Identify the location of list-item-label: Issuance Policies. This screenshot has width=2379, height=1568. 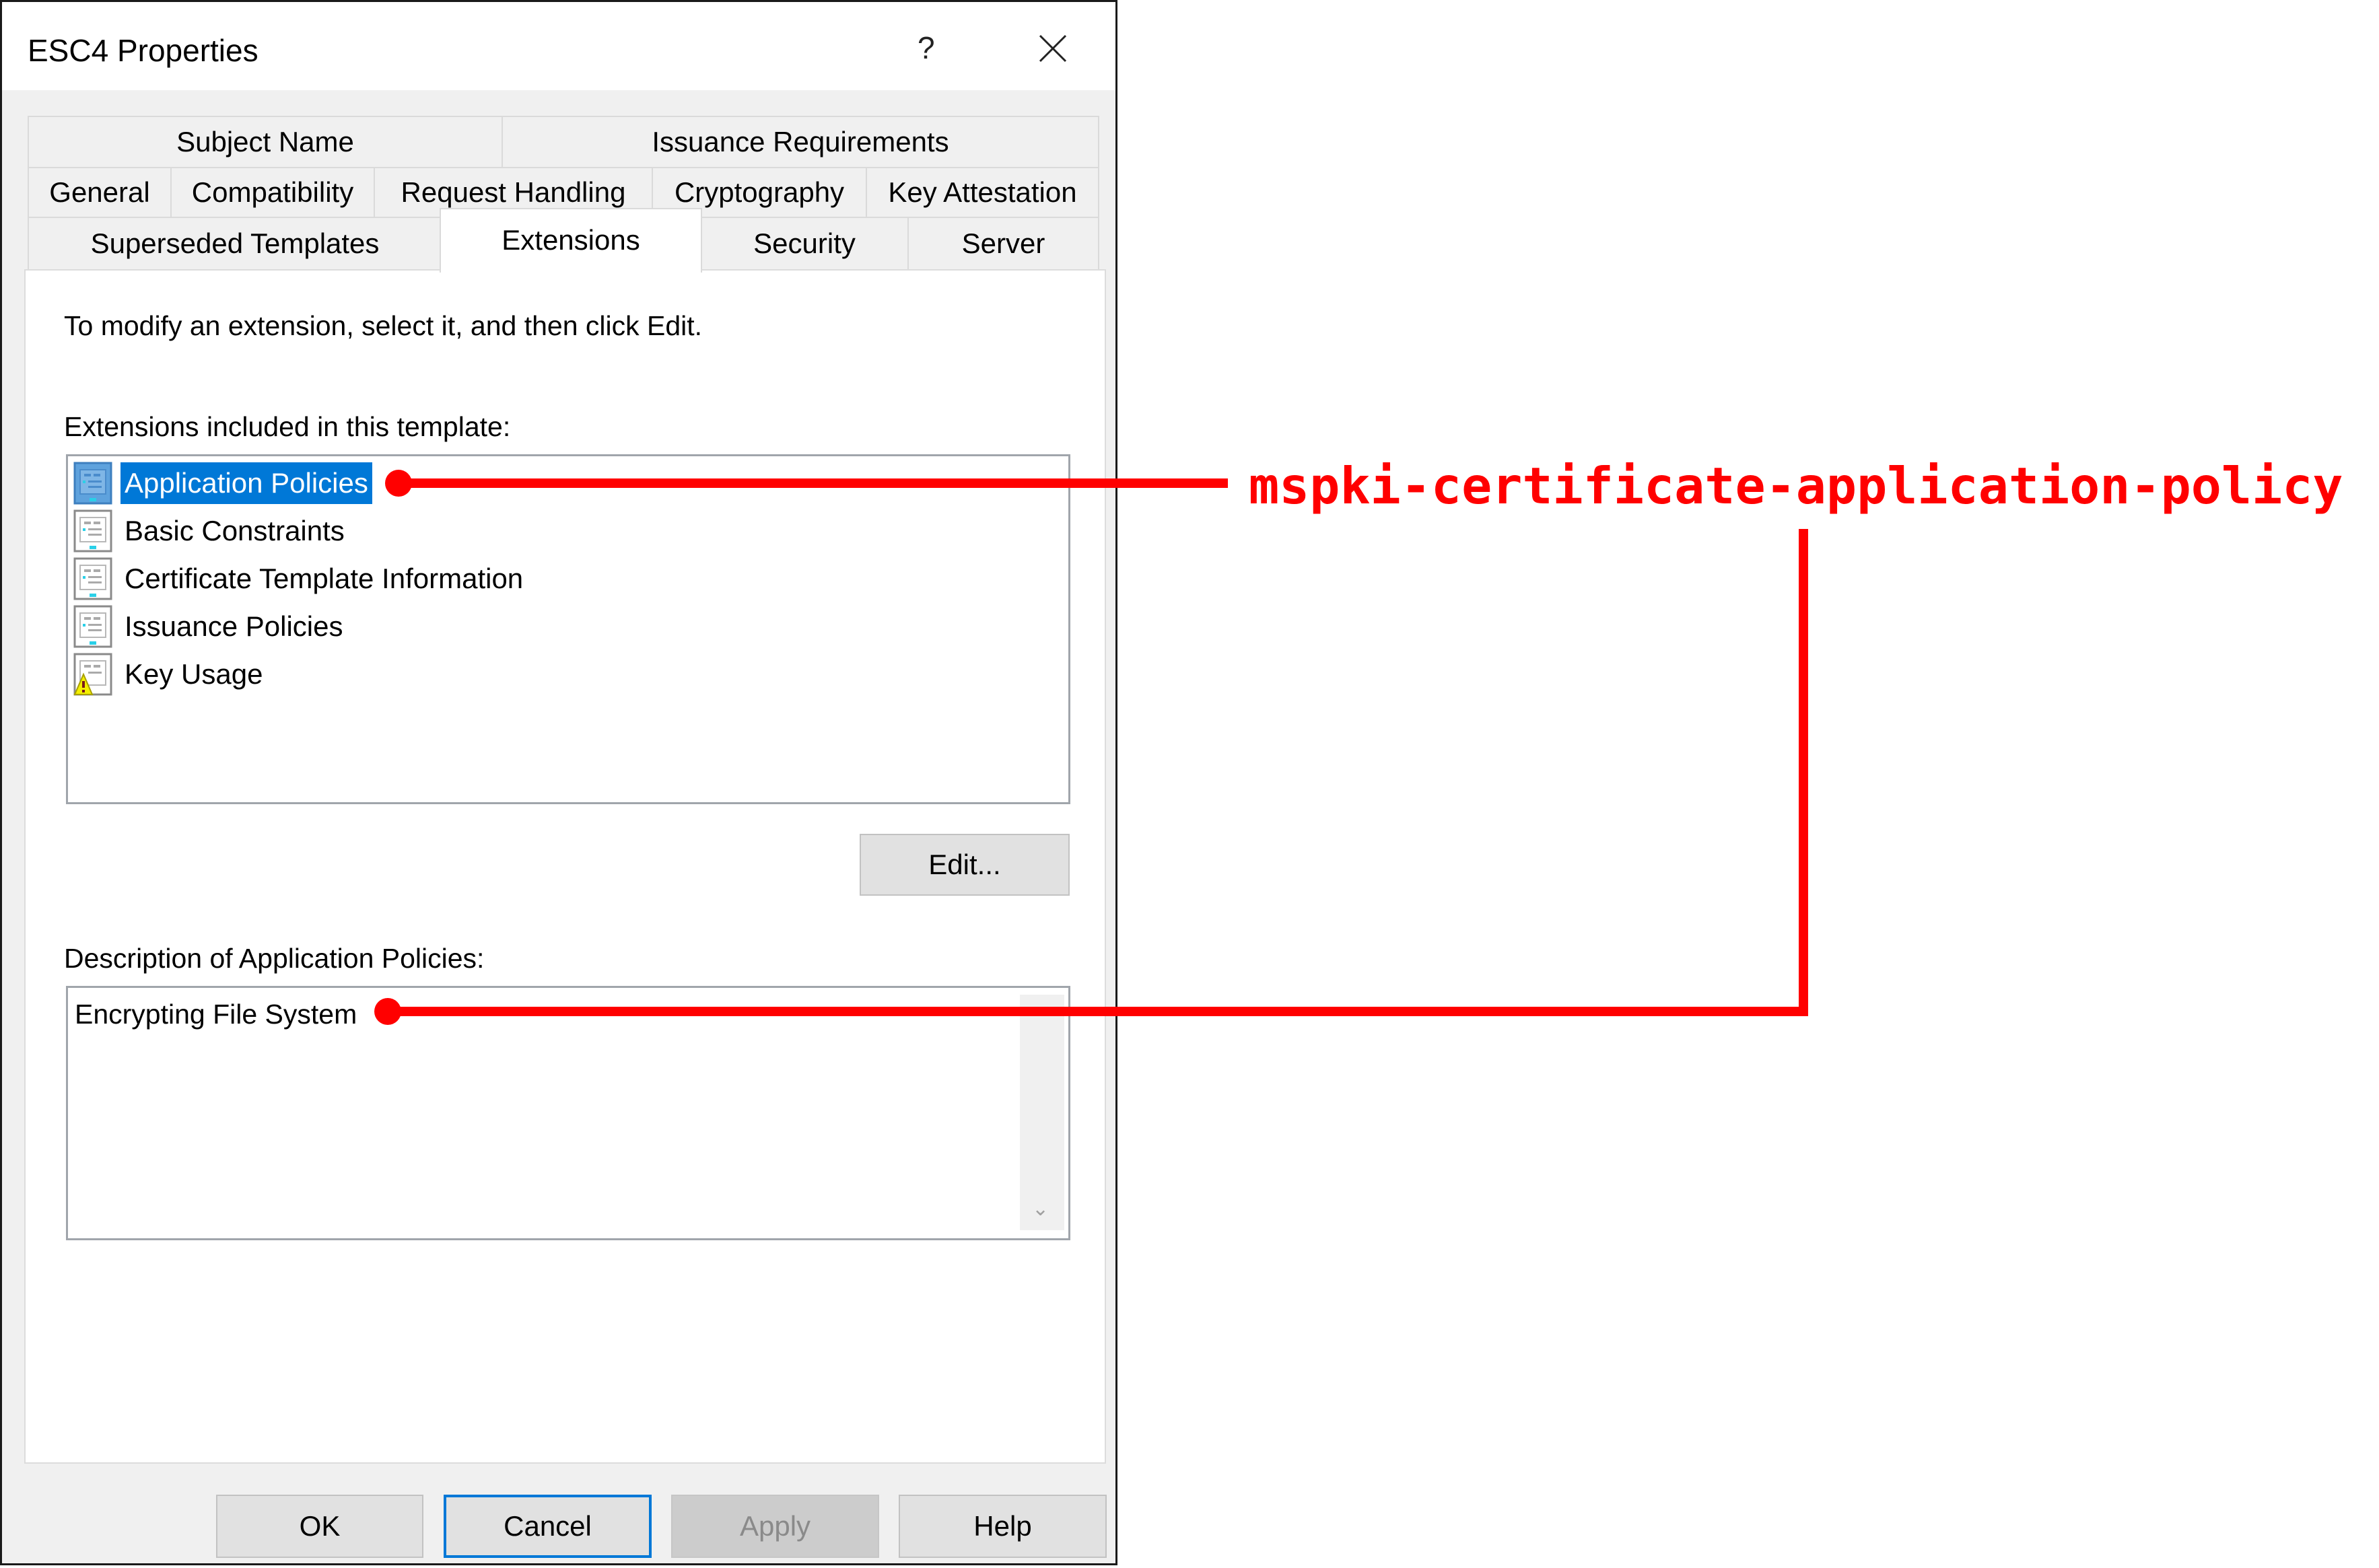
(234, 626).